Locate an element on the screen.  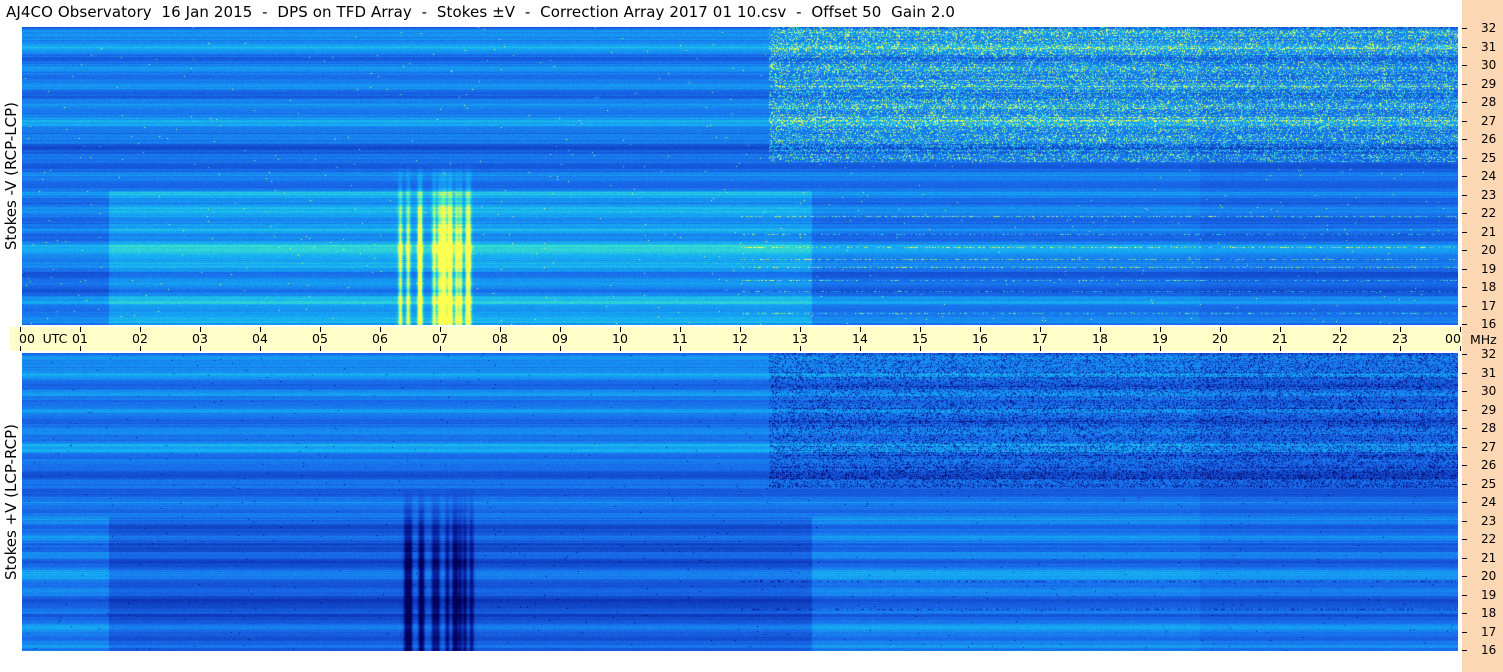
utc-tick-label: 23 is located at coordinates (1400, 338).